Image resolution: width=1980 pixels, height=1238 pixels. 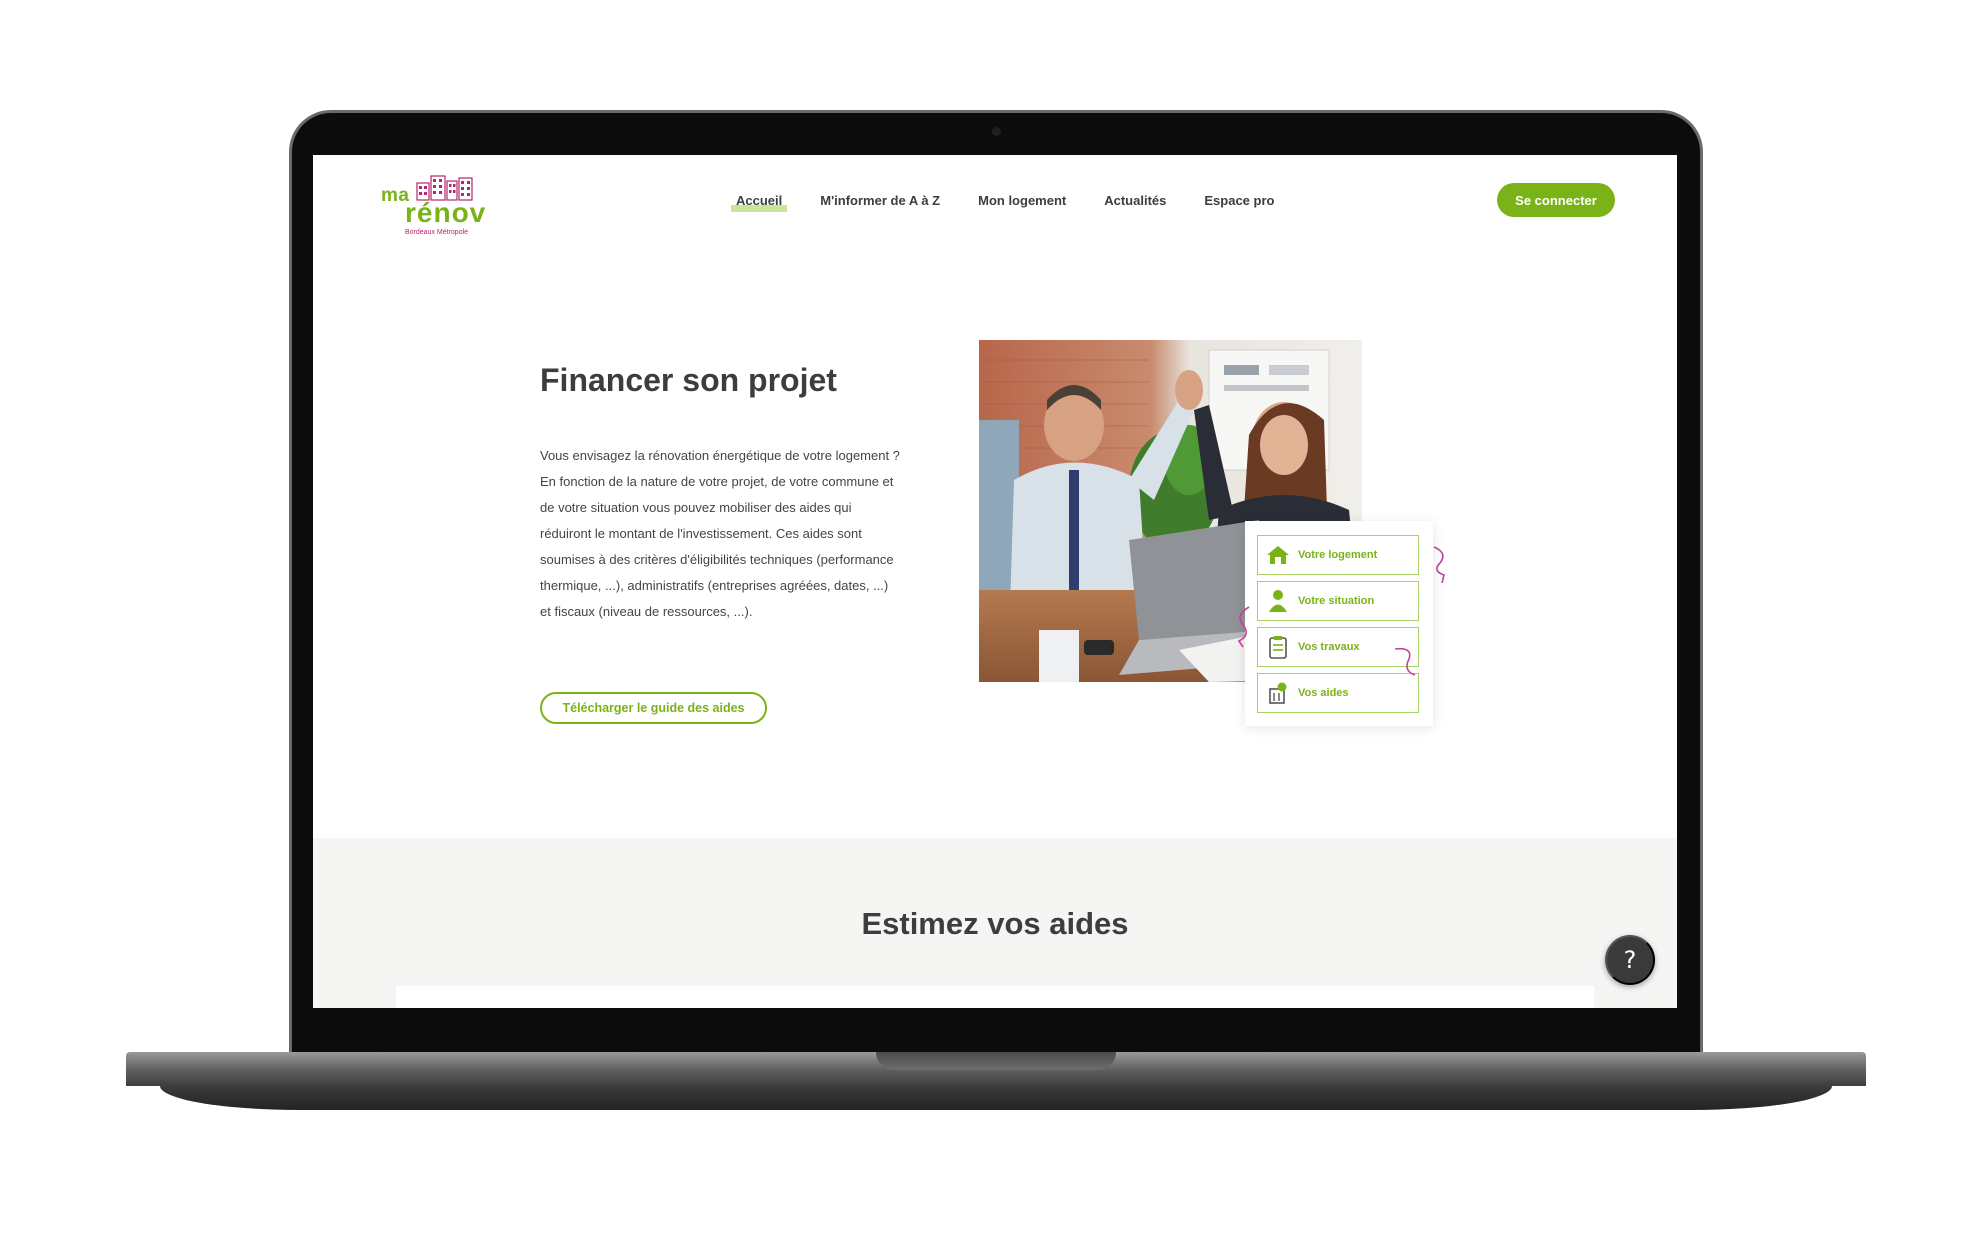 I want to click on laptop-notch, so click(x=996, y=1061).